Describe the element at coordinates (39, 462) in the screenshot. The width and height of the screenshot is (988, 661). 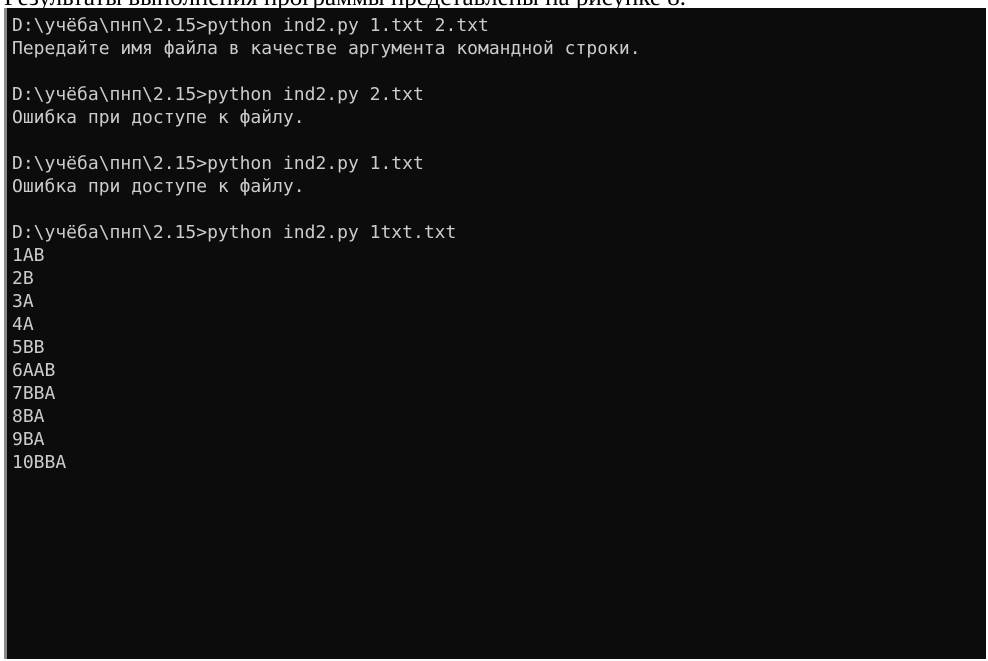
I see `output-line: 10BBA` at that location.